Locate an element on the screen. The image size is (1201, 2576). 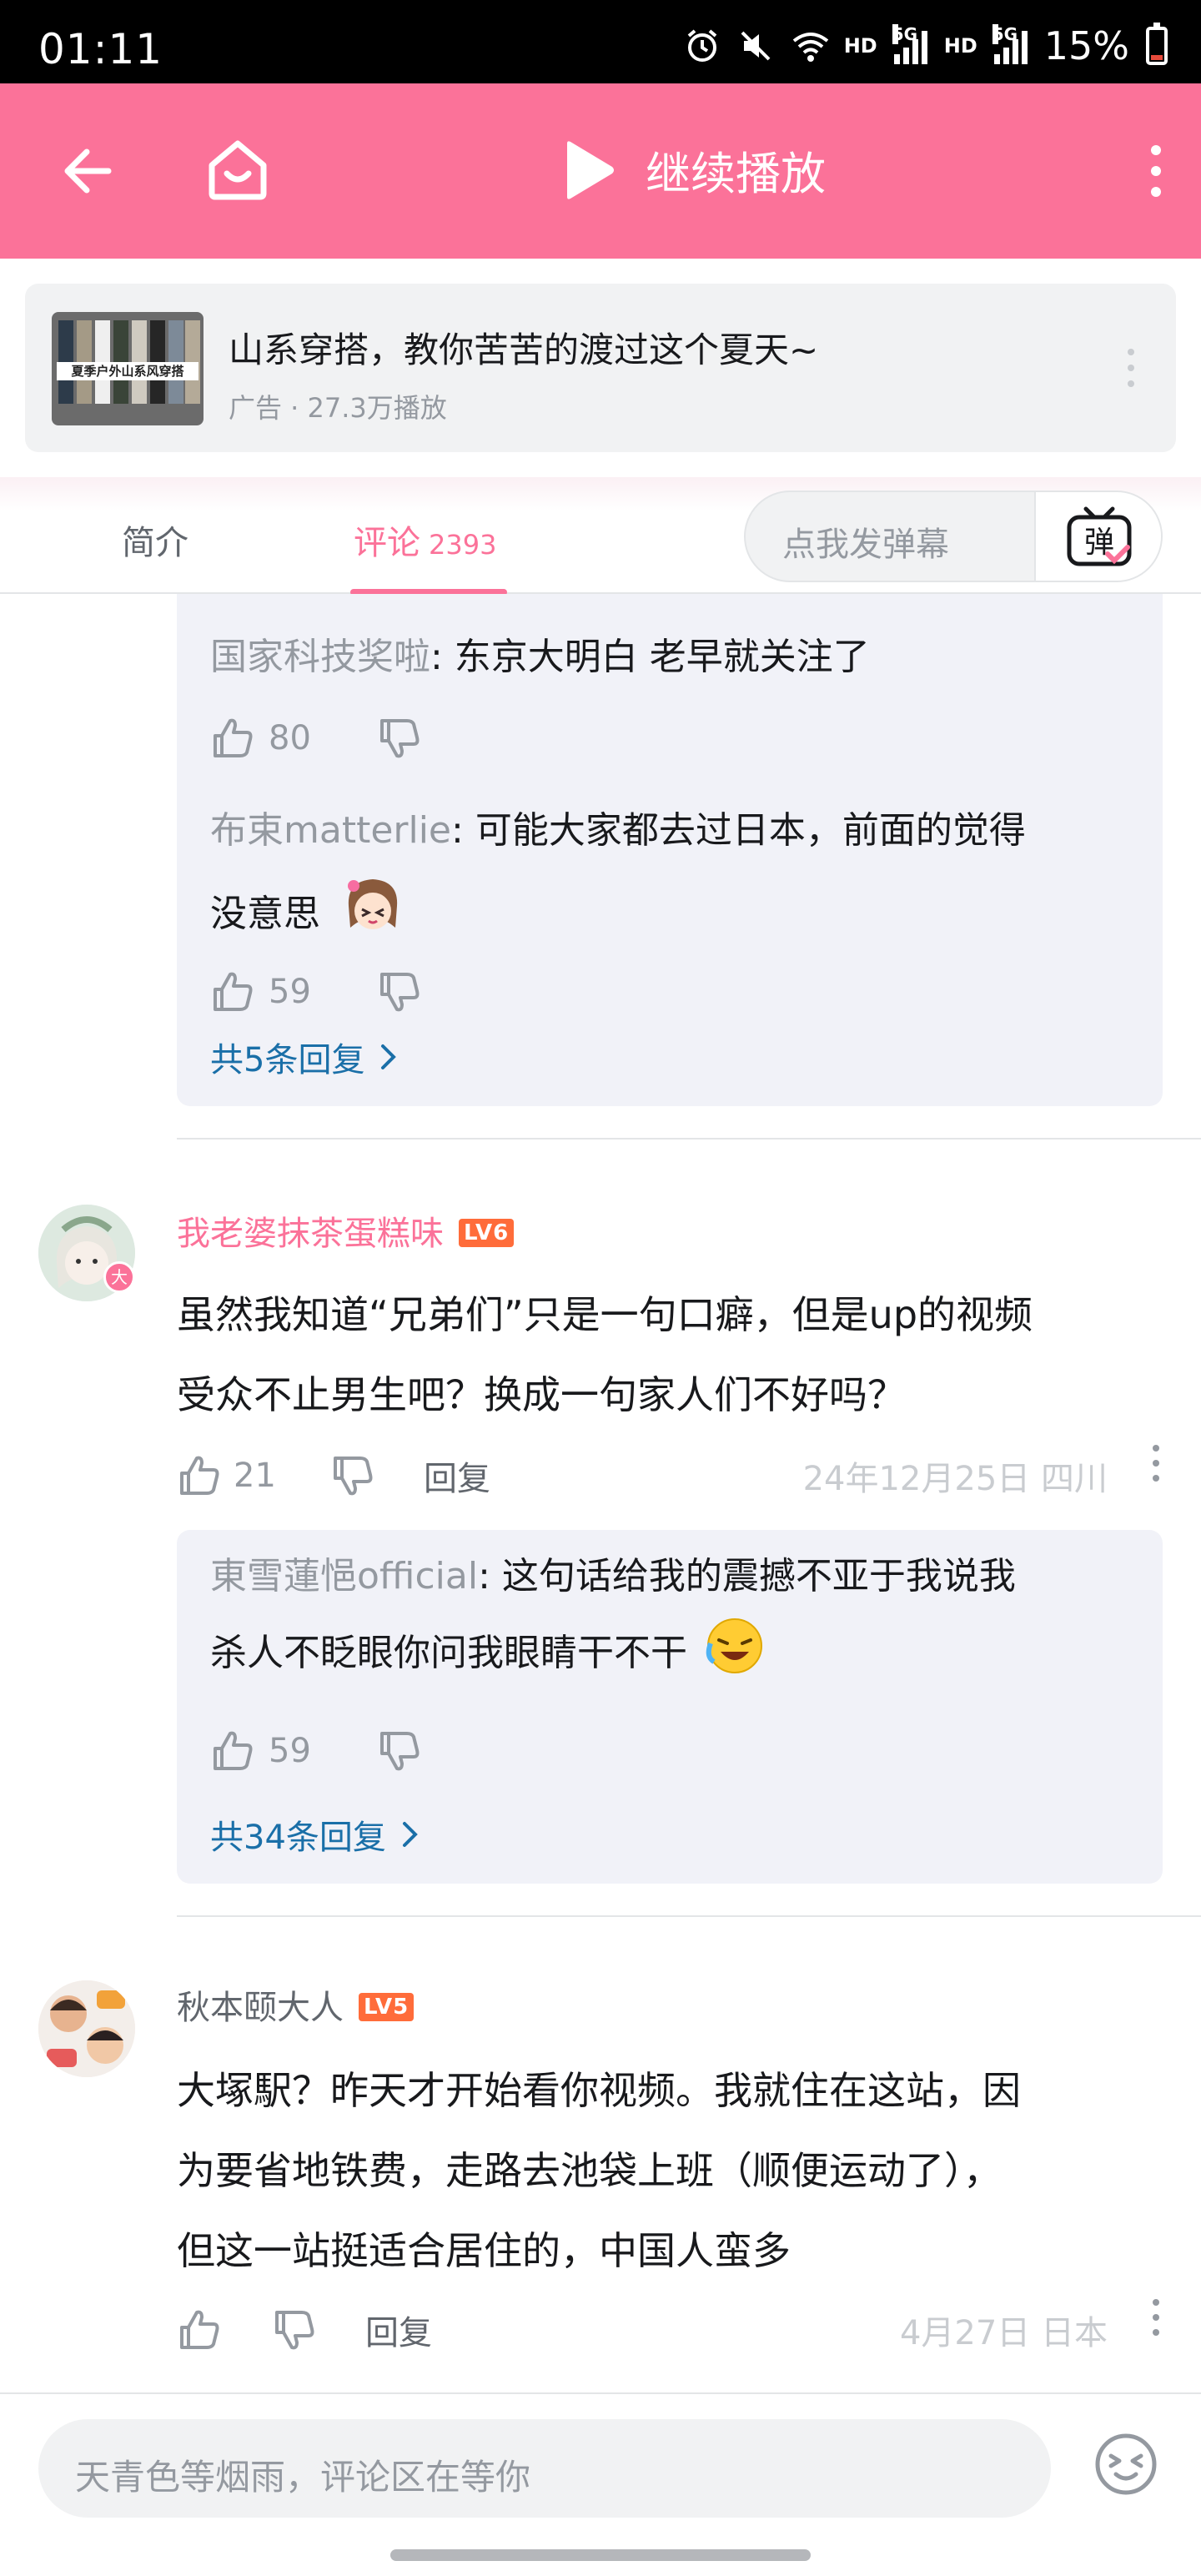
level-badge: LV6 is located at coordinates (487, 1233).